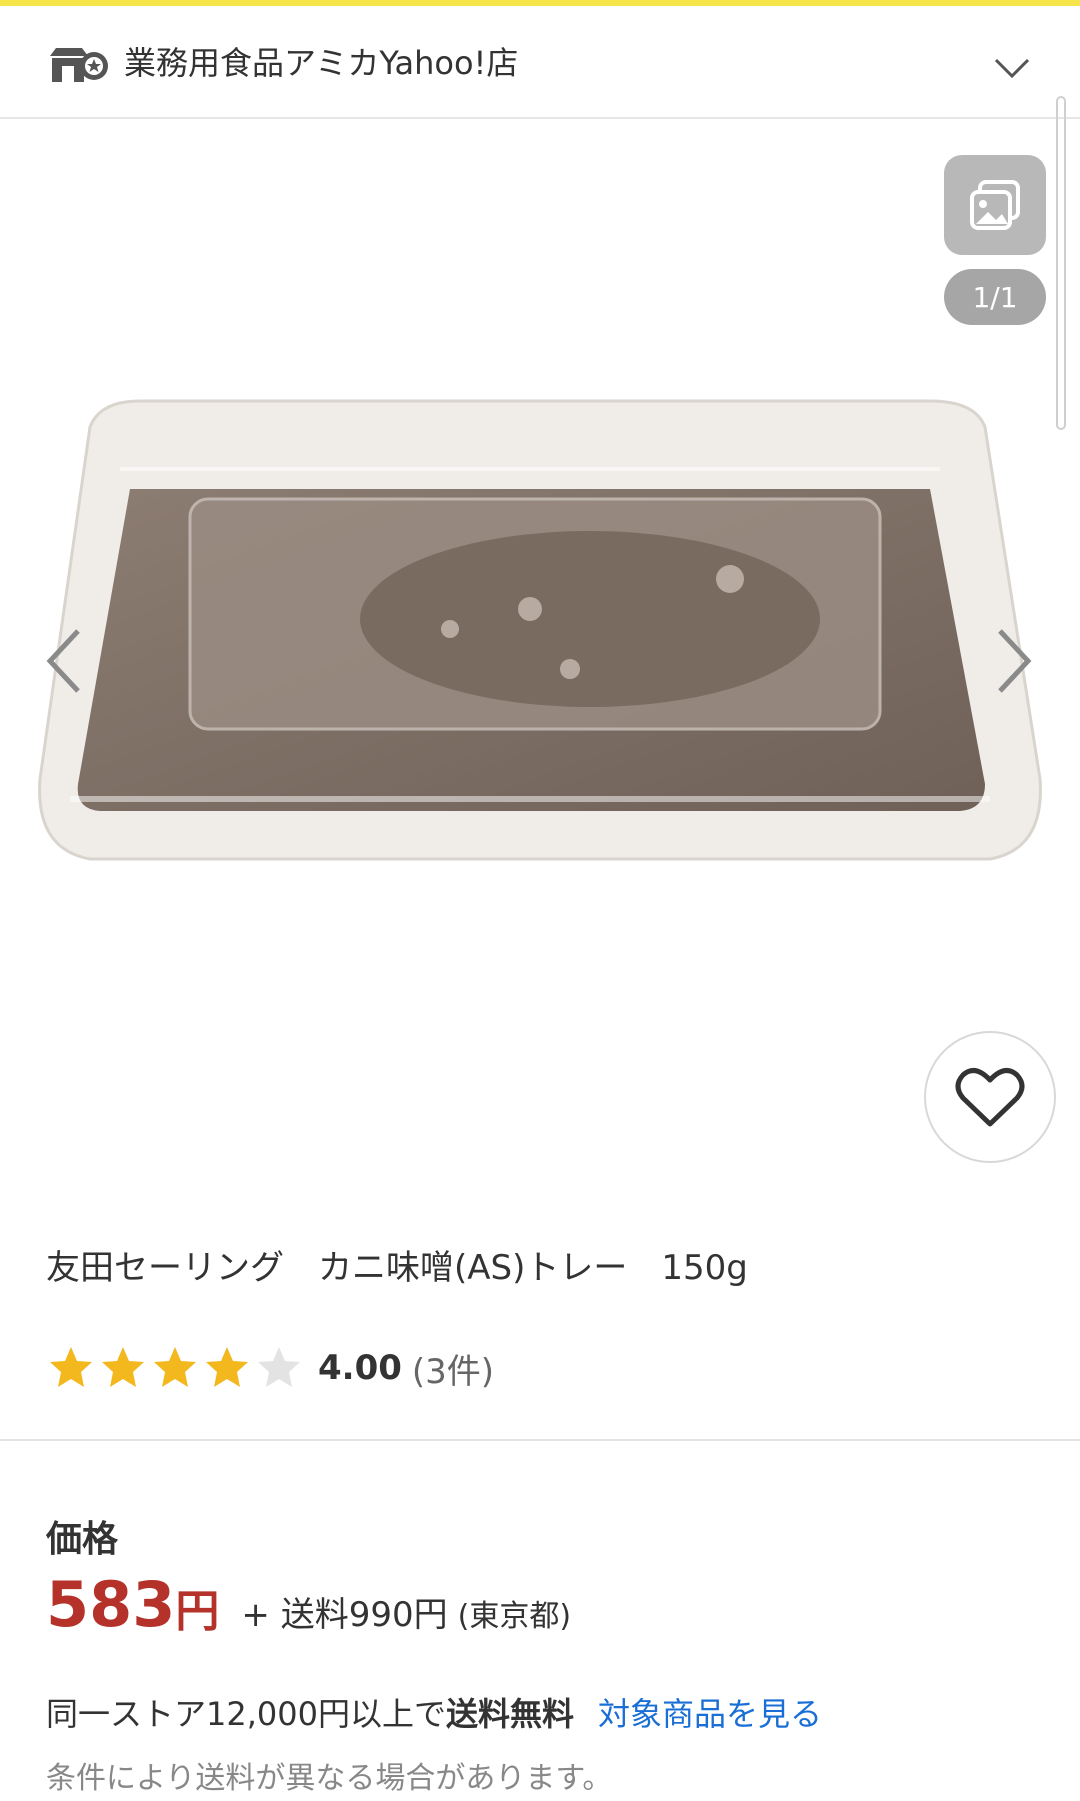 The width and height of the screenshot is (1080, 1801). What do you see at coordinates (710, 1714) in the screenshot?
I see `eligible-items-link: 対象商品を見る` at bounding box center [710, 1714].